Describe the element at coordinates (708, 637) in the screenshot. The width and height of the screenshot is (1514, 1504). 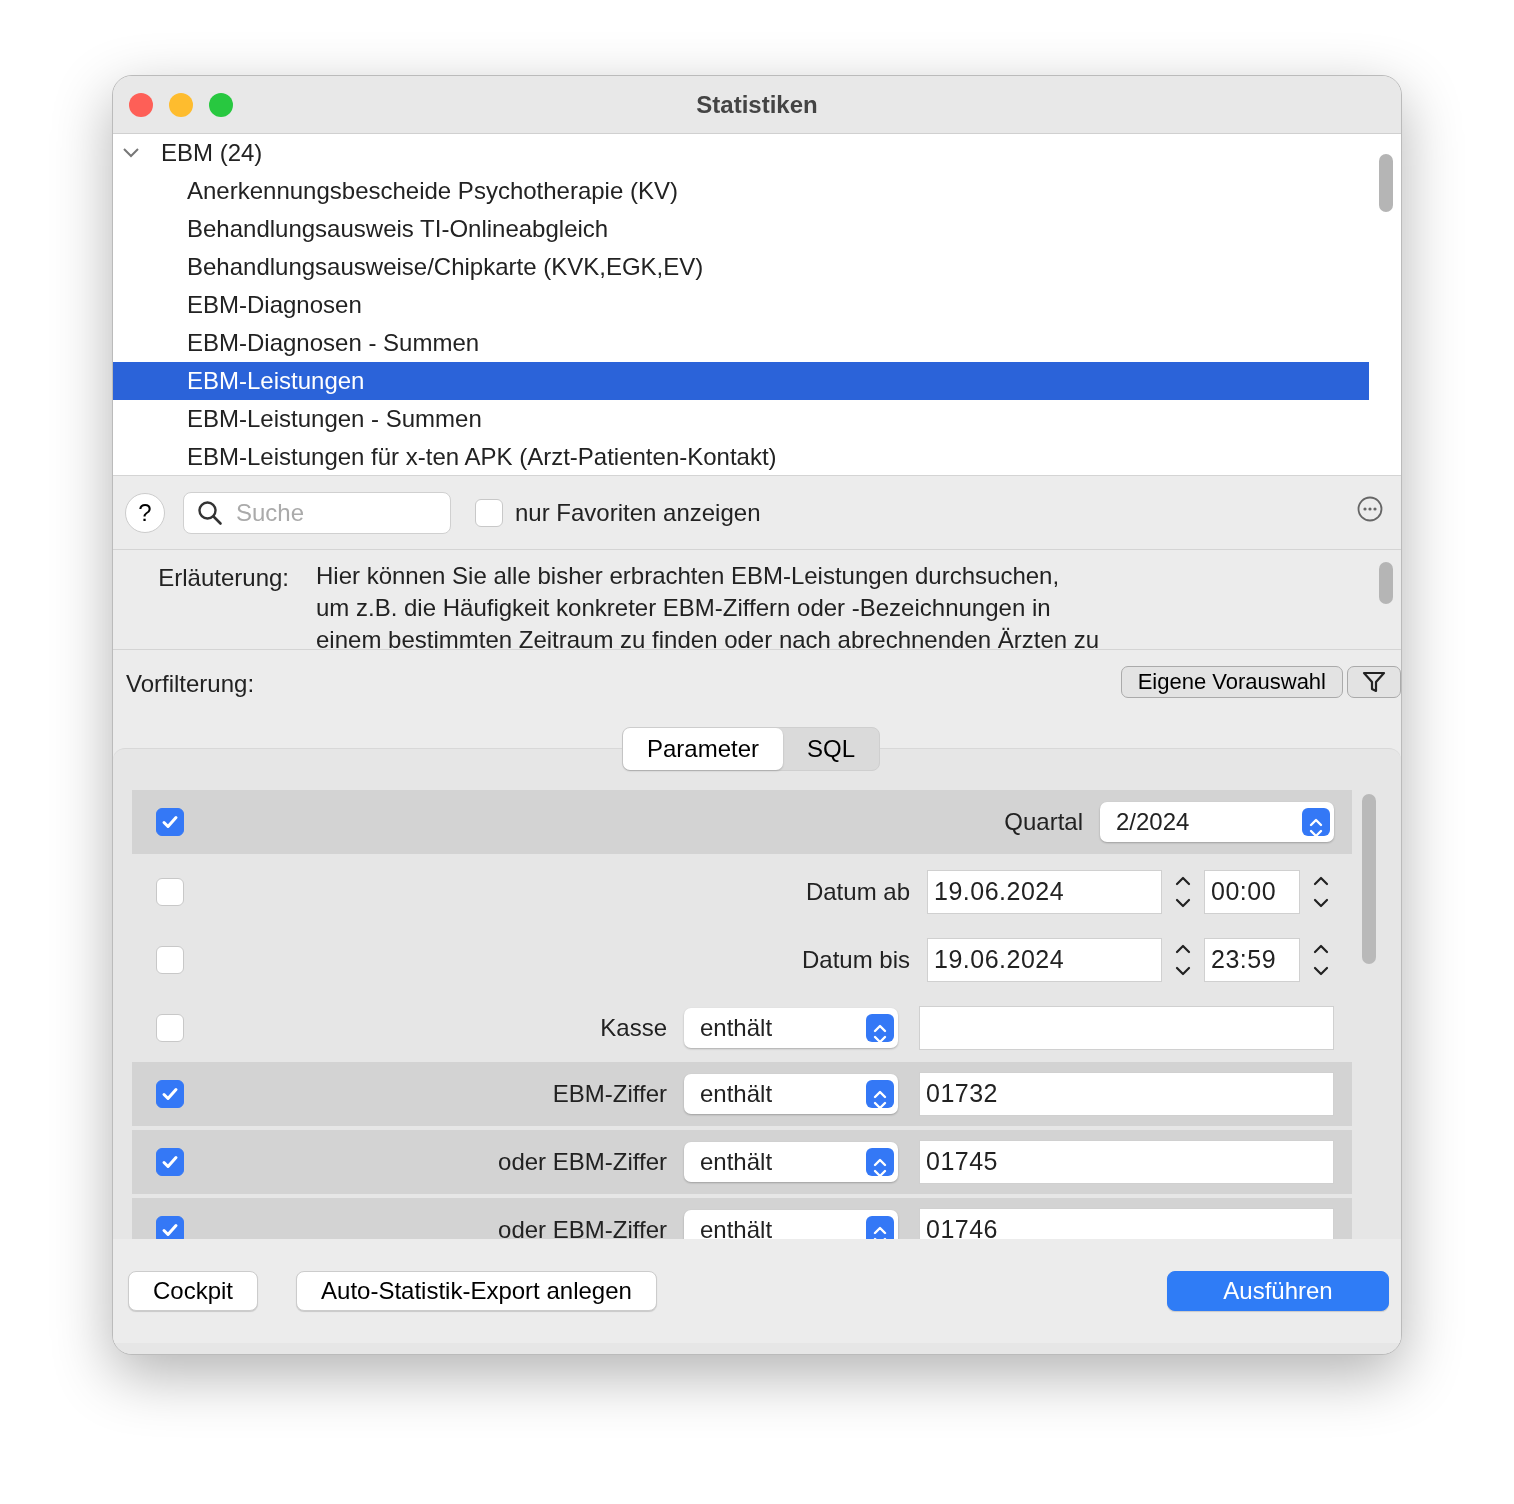
I see `explanation-text: einem bestimmten Zeitraum zu finden oder nach abrechnenden Ärzten zu` at that location.